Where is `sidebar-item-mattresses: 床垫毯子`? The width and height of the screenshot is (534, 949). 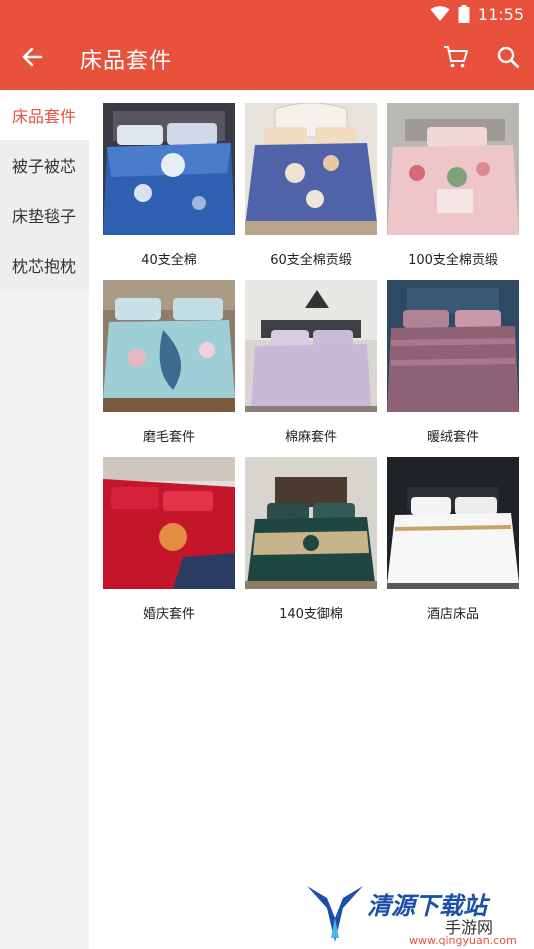 sidebar-item-mattresses: 床垫毯子 is located at coordinates (44, 215).